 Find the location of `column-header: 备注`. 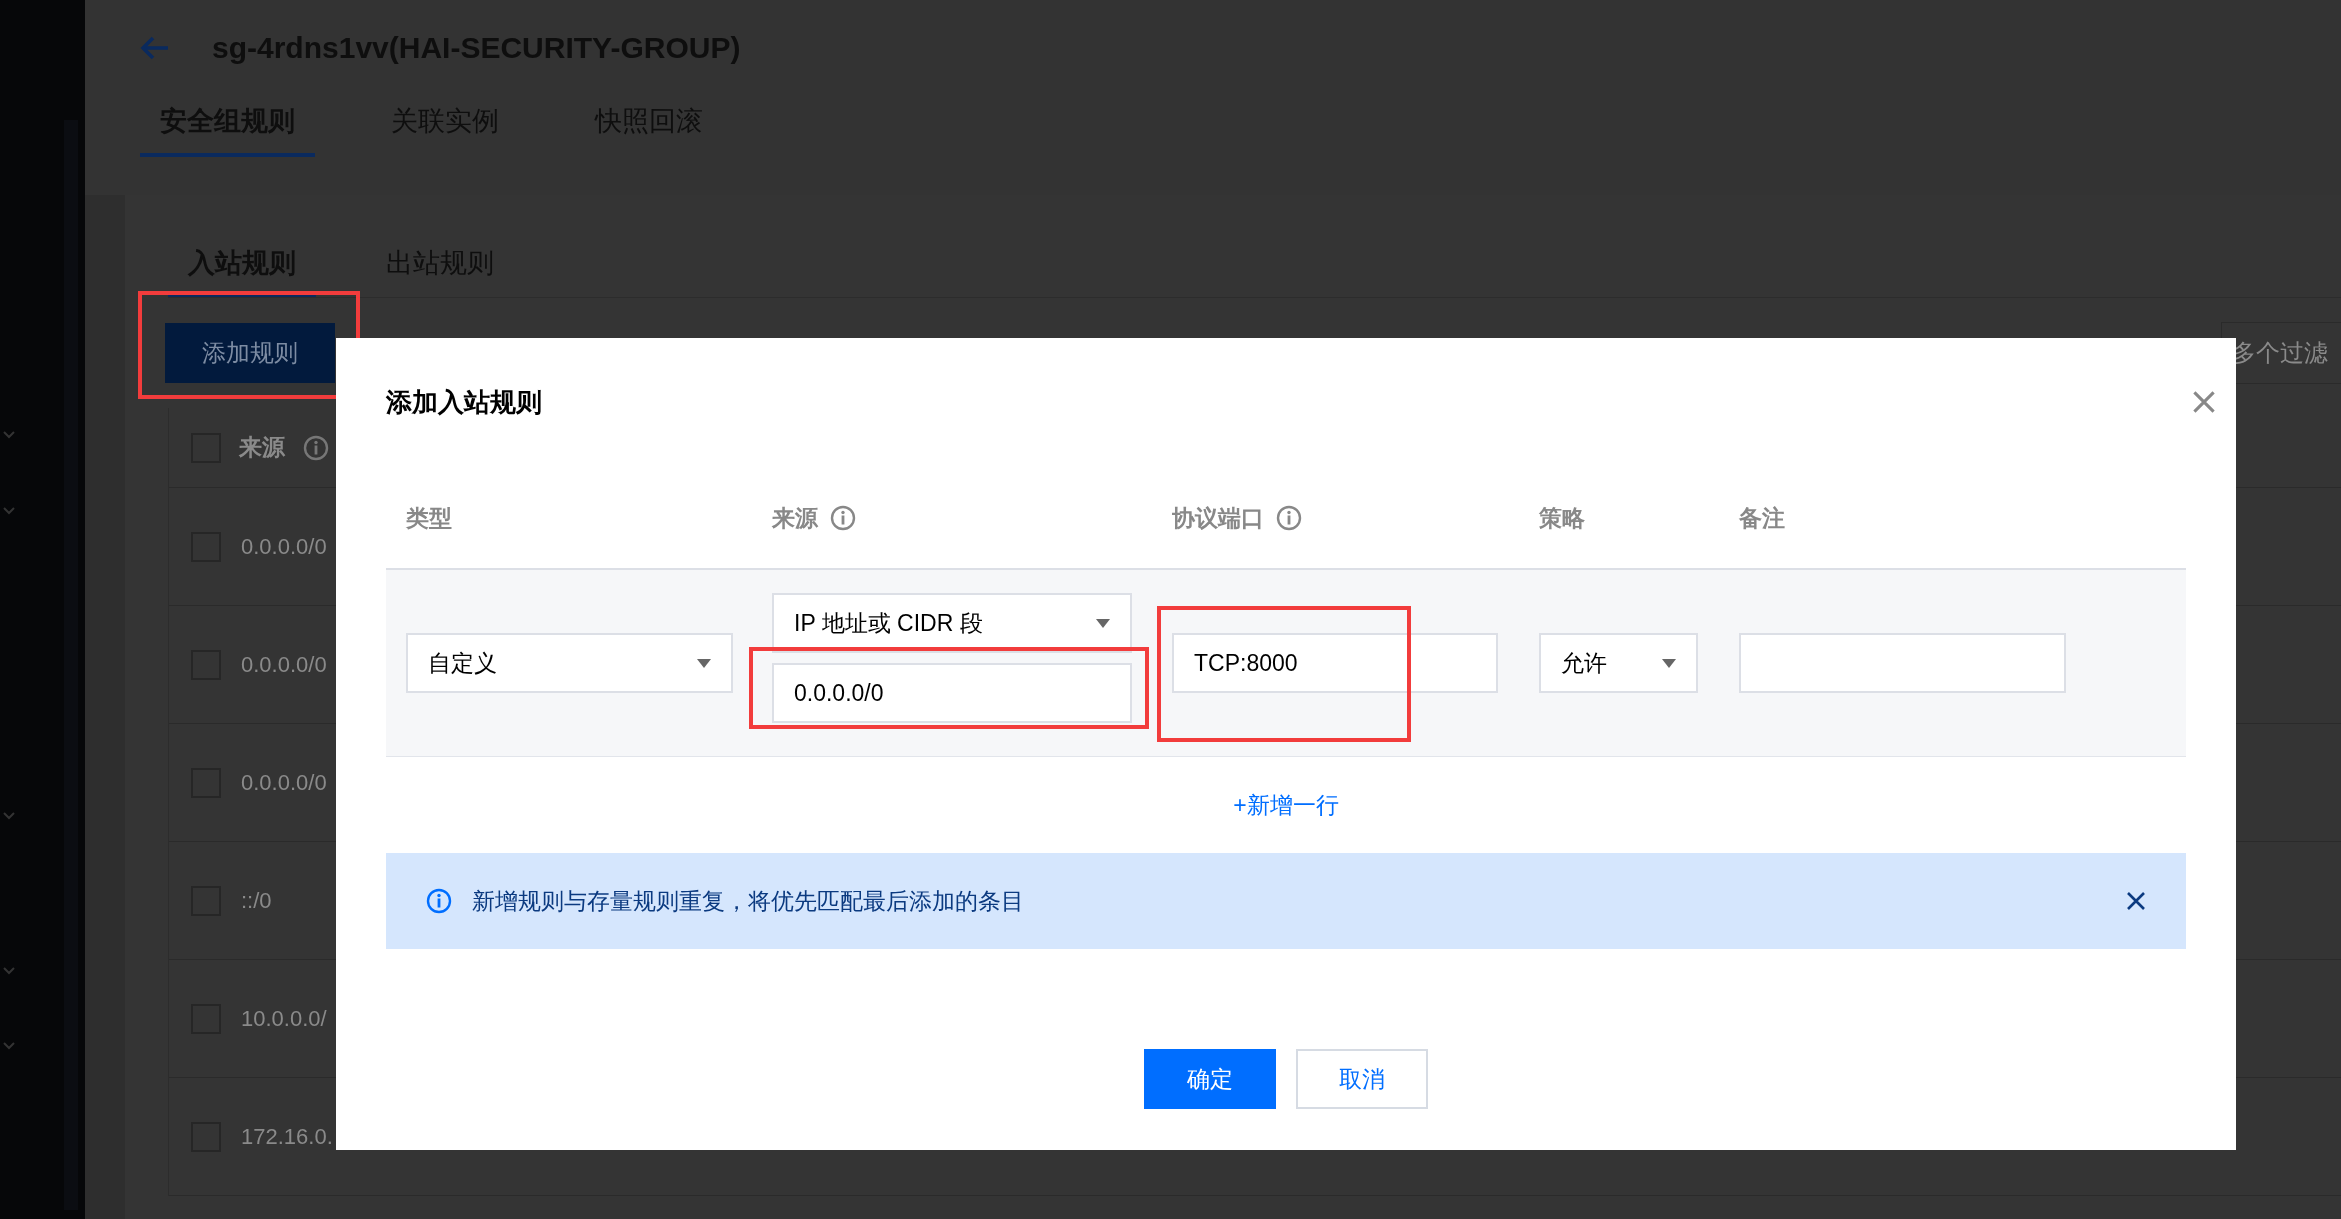

column-header: 备注 is located at coordinates (1762, 518).